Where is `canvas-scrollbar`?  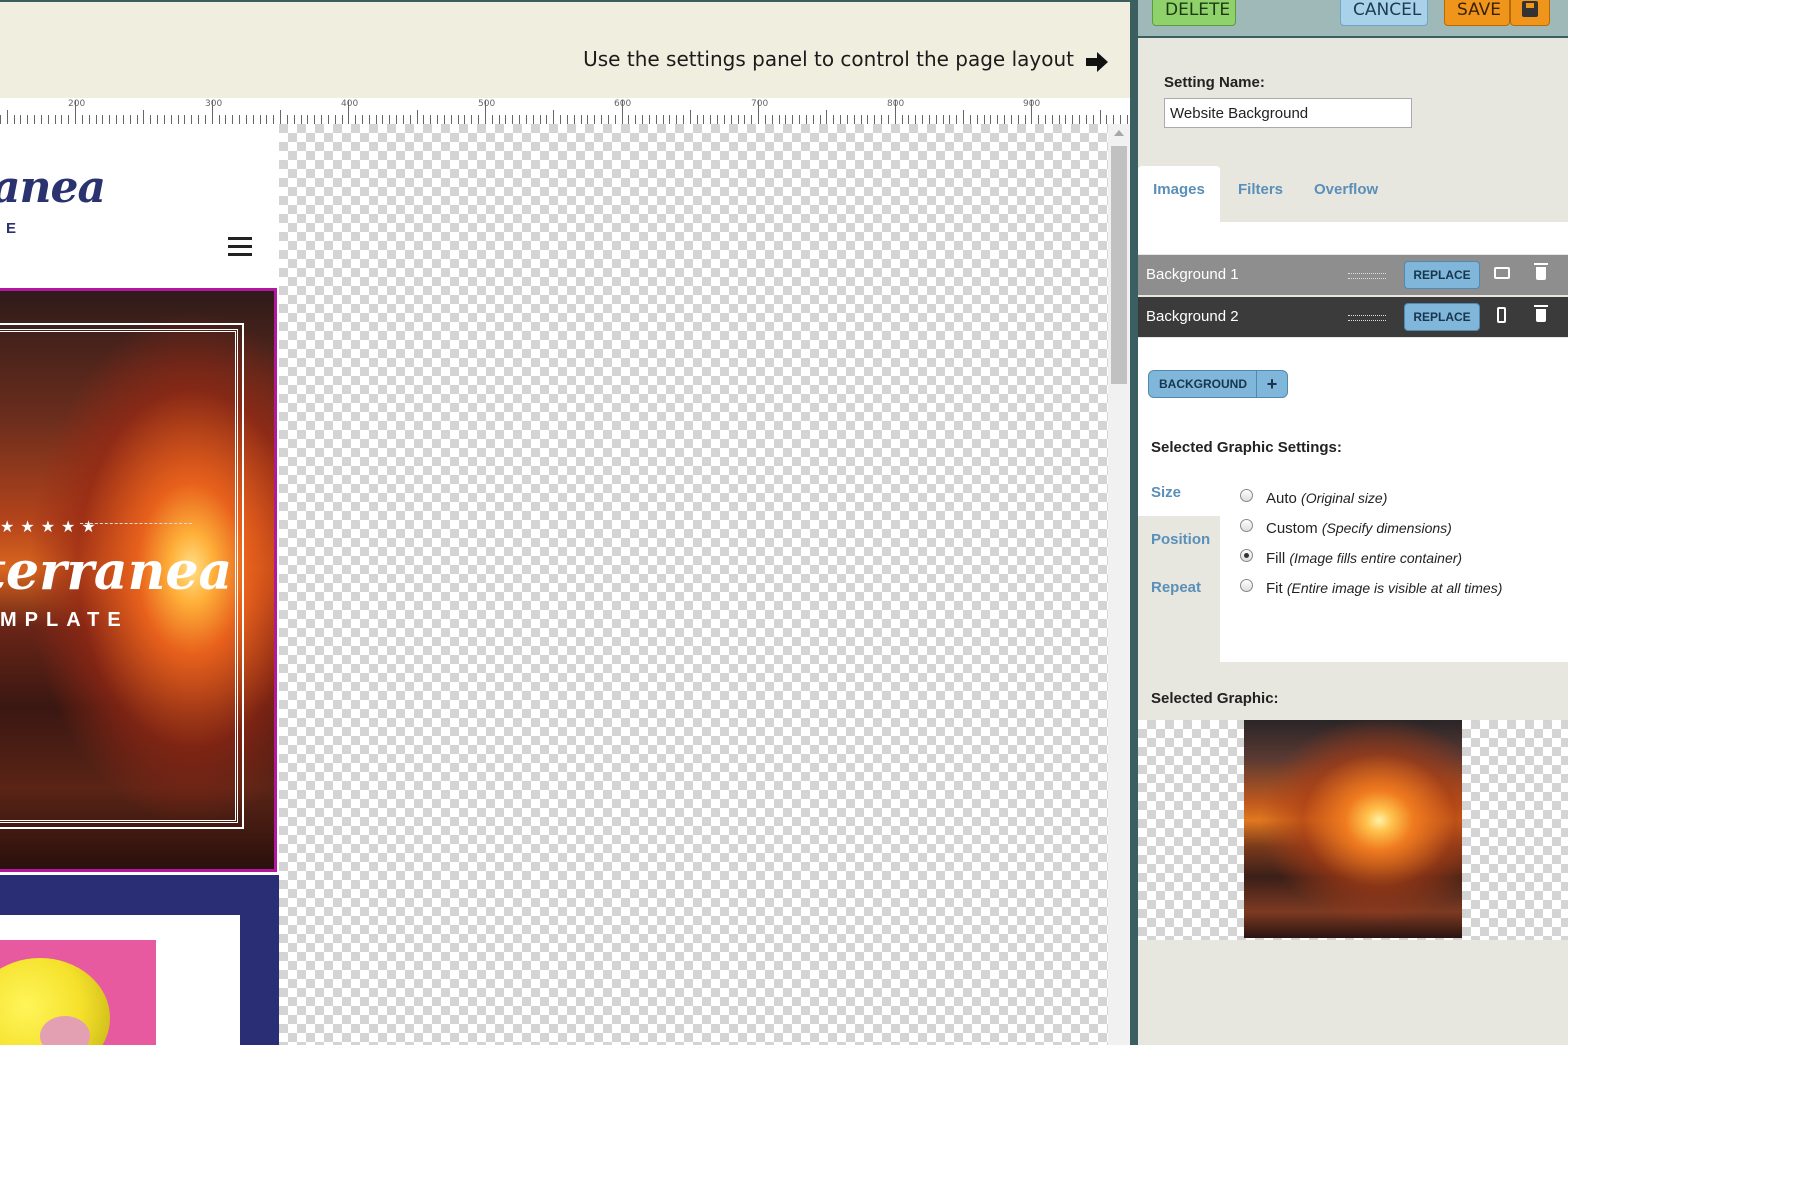 canvas-scrollbar is located at coordinates (1119, 584).